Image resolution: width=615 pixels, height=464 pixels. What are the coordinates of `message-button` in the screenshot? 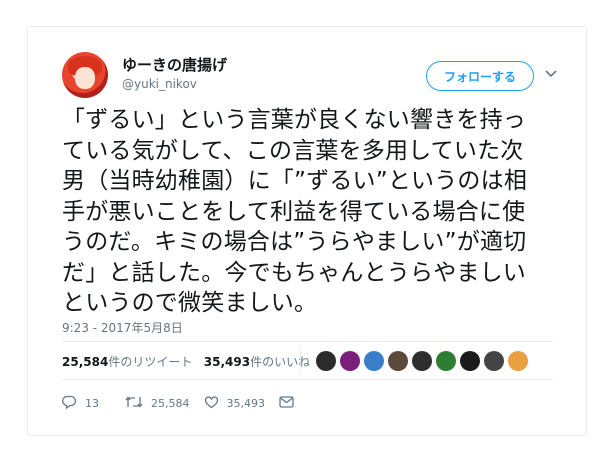 It's located at (290, 403).